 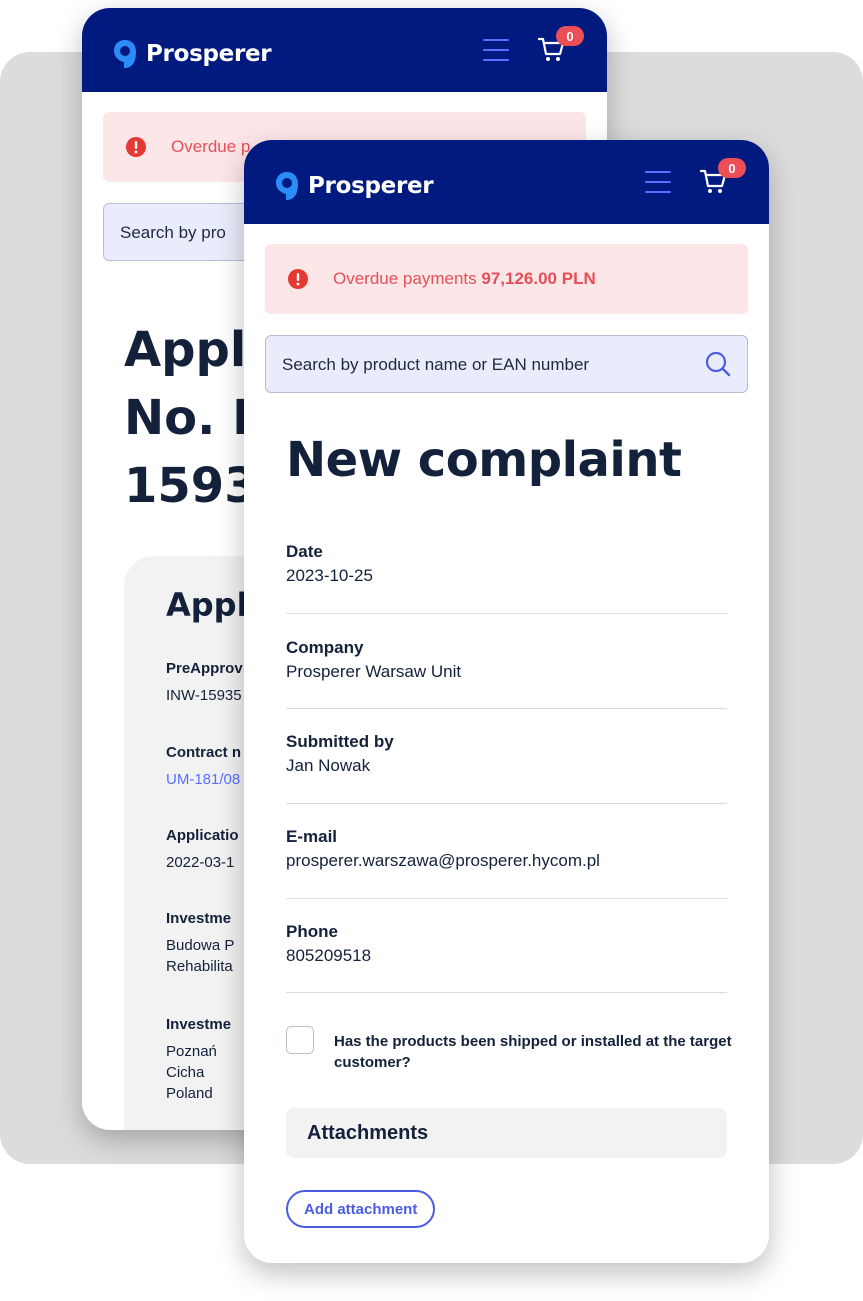 What do you see at coordinates (328, 765) in the screenshot?
I see `field-value: Jan Nowak` at bounding box center [328, 765].